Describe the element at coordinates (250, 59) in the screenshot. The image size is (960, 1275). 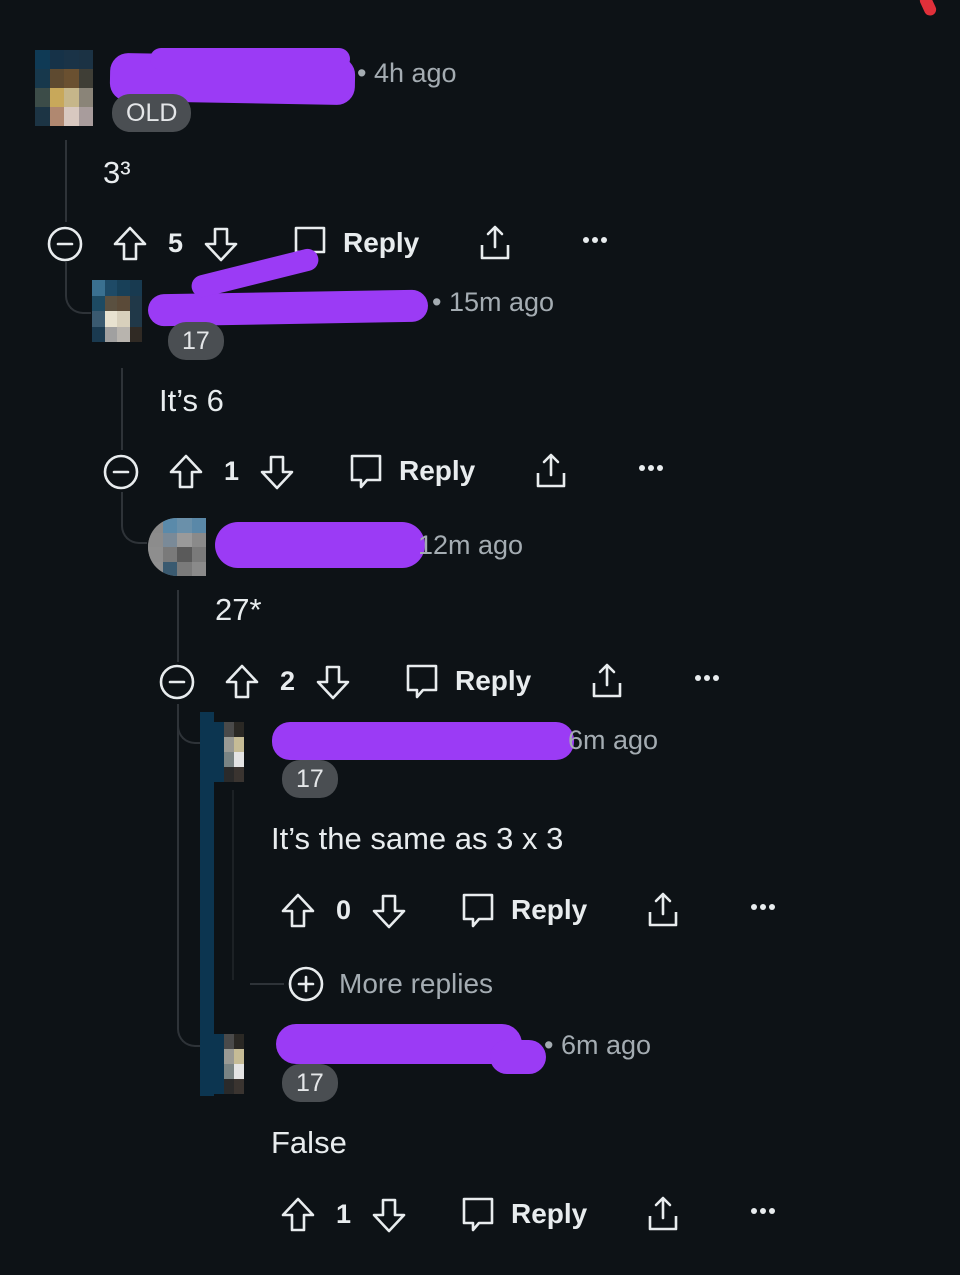
I see `redacted-username-c1-stroke` at that location.